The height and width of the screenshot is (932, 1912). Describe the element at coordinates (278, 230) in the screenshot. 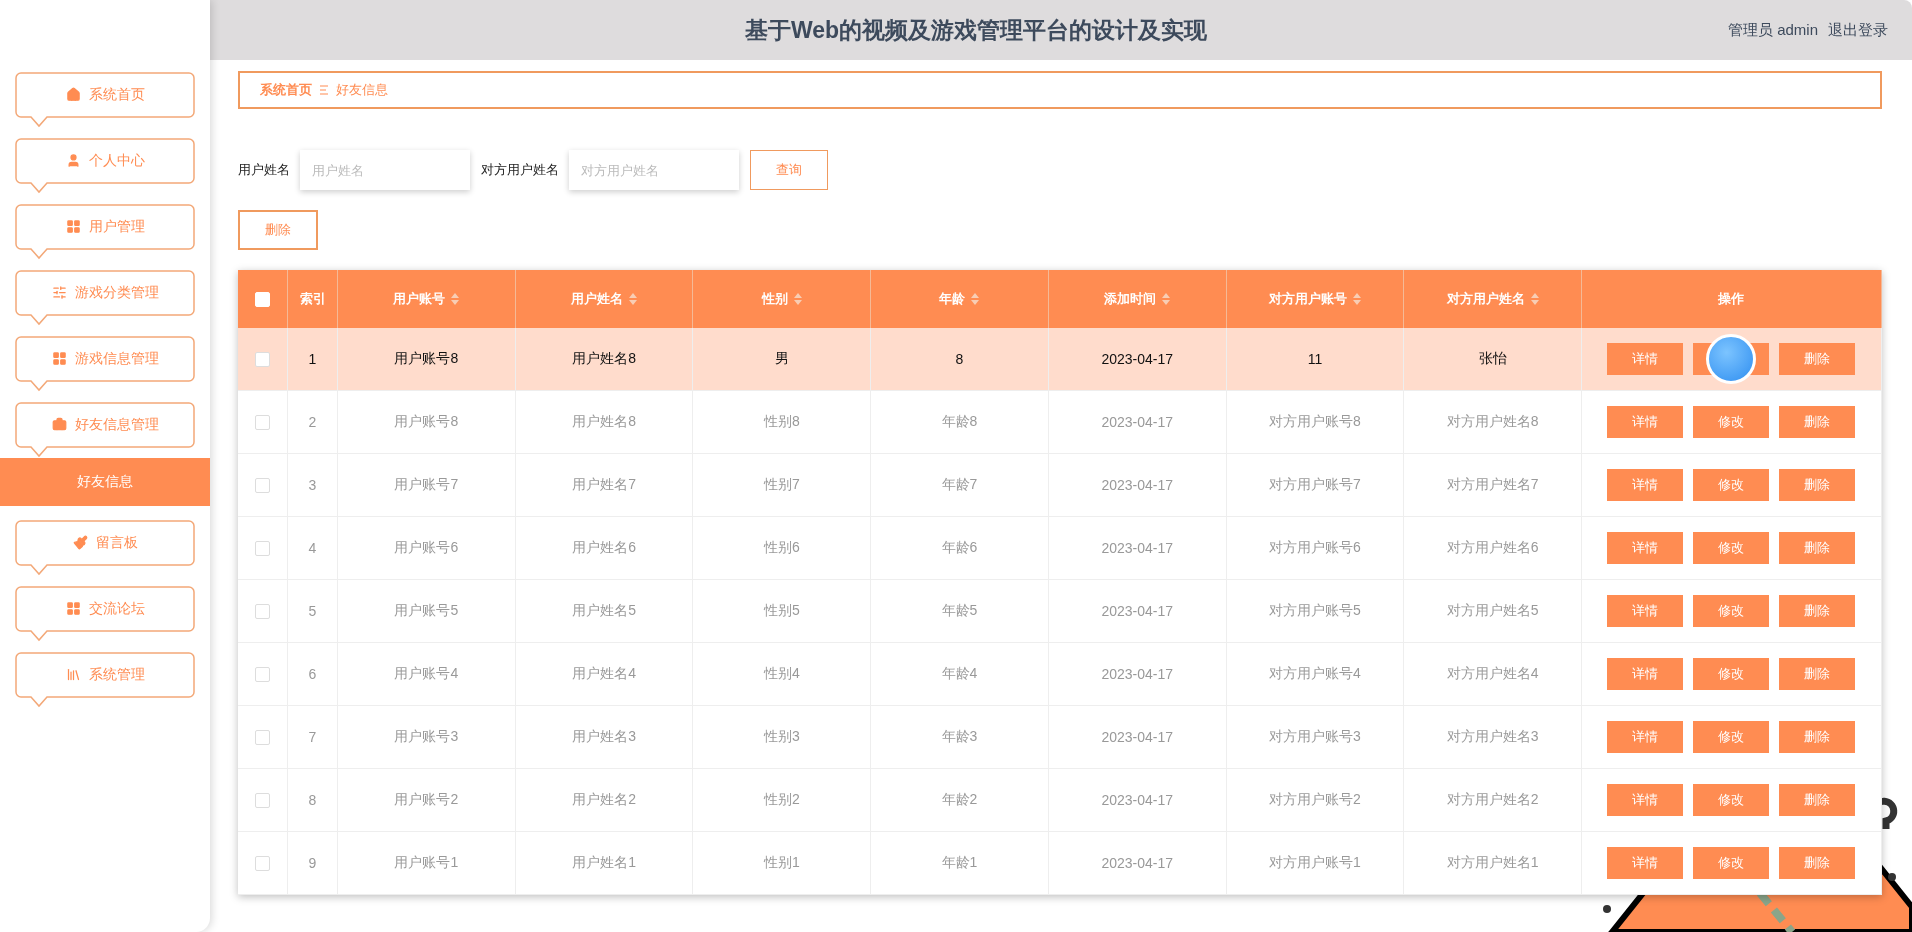

I see `delete-button: 删除` at that location.